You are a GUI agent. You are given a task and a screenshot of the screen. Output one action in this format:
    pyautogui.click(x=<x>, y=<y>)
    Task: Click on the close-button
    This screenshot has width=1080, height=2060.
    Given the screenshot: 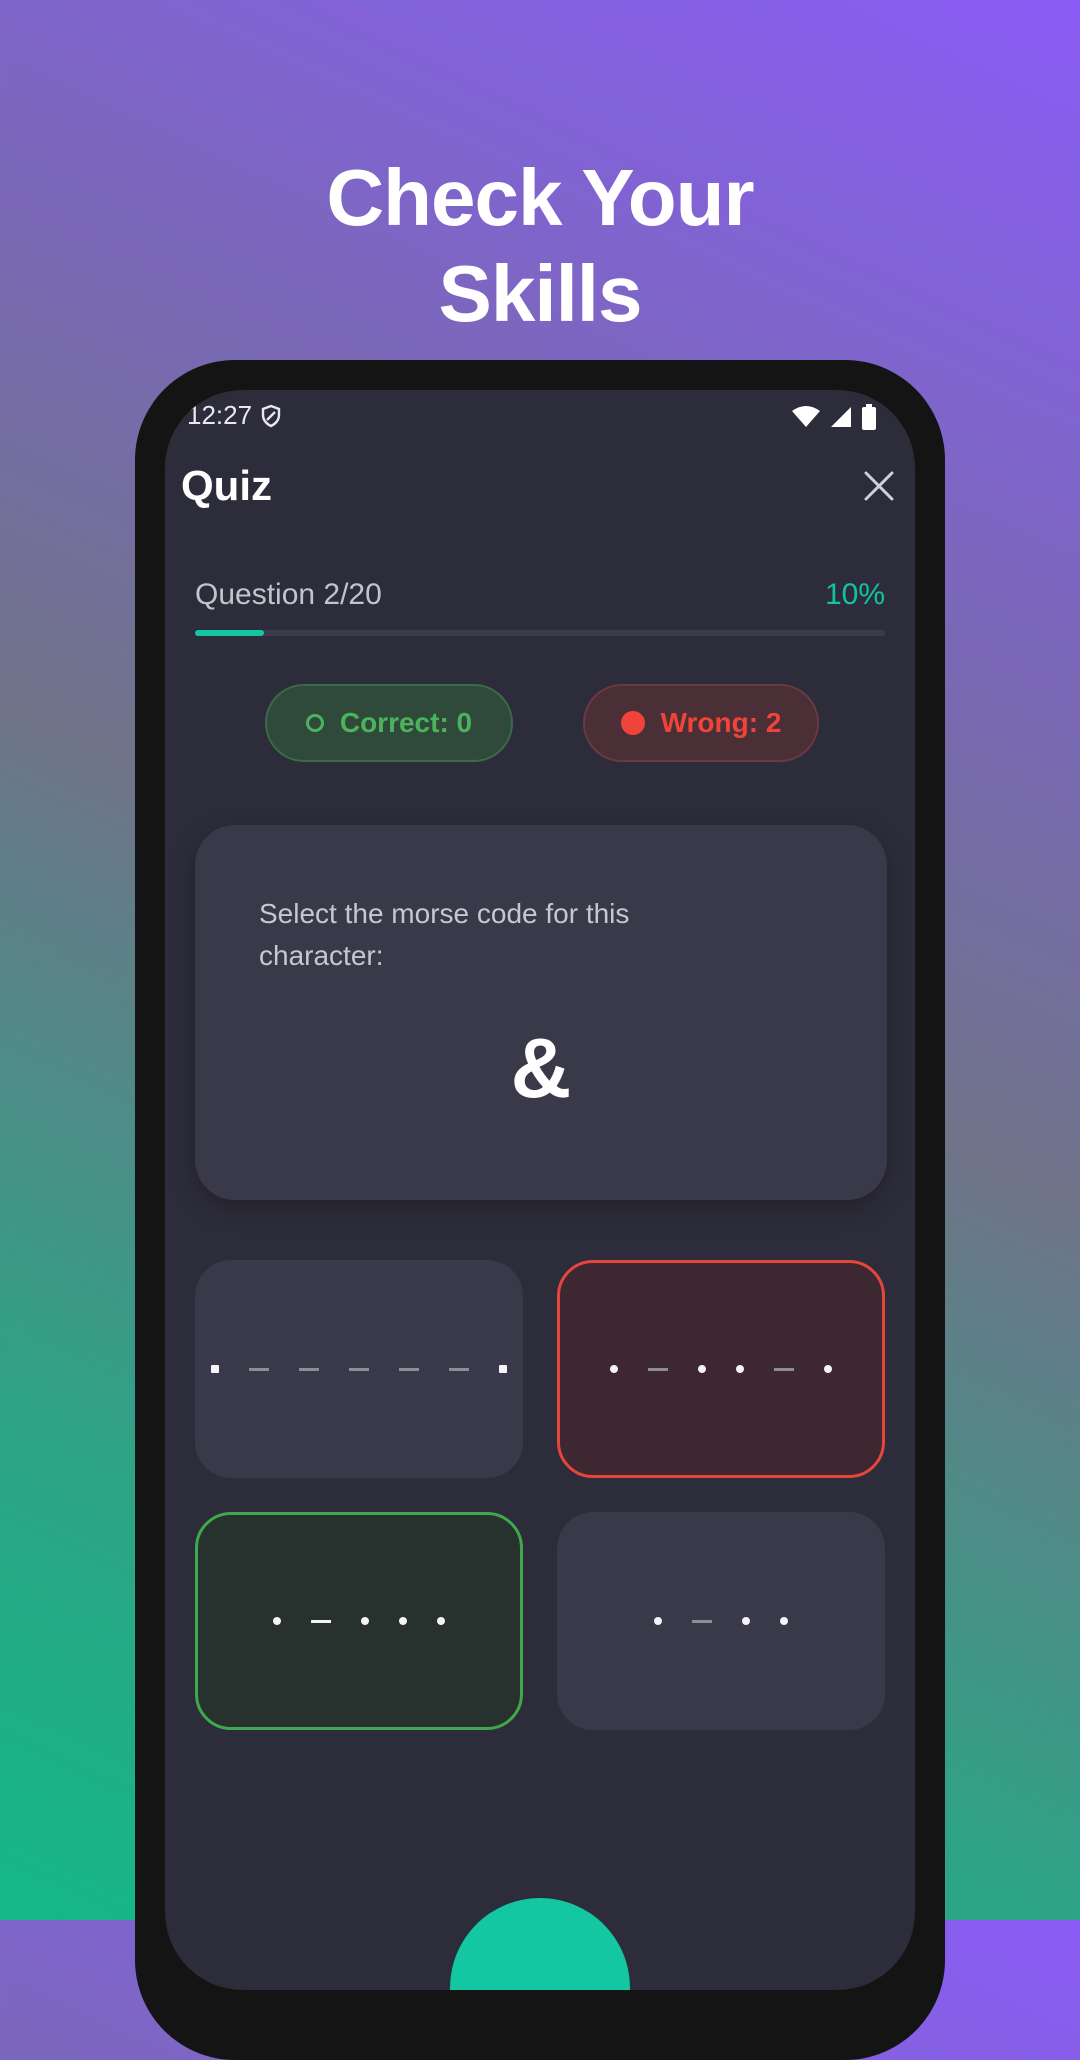 What is the action you would take?
    pyautogui.click(x=879, y=486)
    